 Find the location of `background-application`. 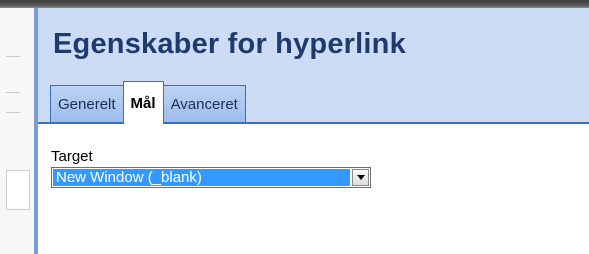

background-application is located at coordinates (17, 131).